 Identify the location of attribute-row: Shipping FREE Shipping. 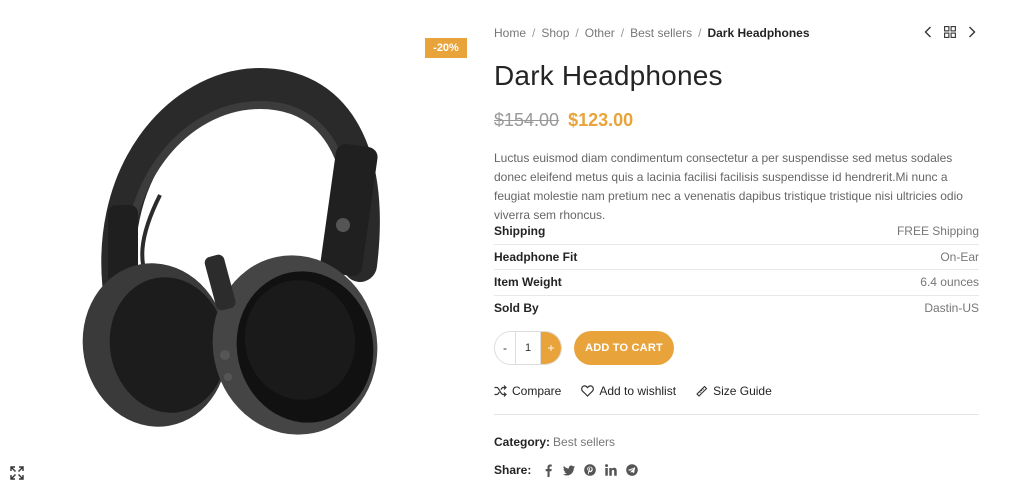
(736, 232).